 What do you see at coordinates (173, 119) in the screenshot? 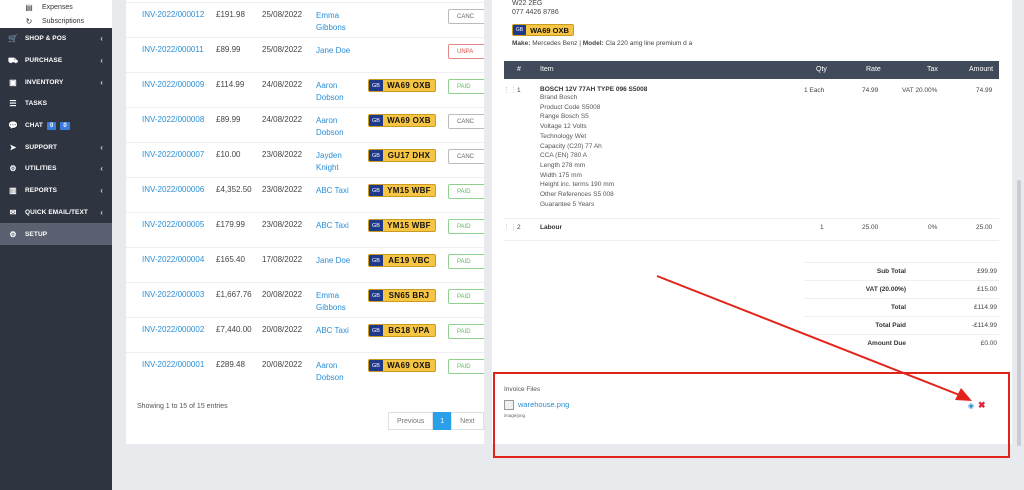
I see `invoice-number-link: INV-2022/000008` at bounding box center [173, 119].